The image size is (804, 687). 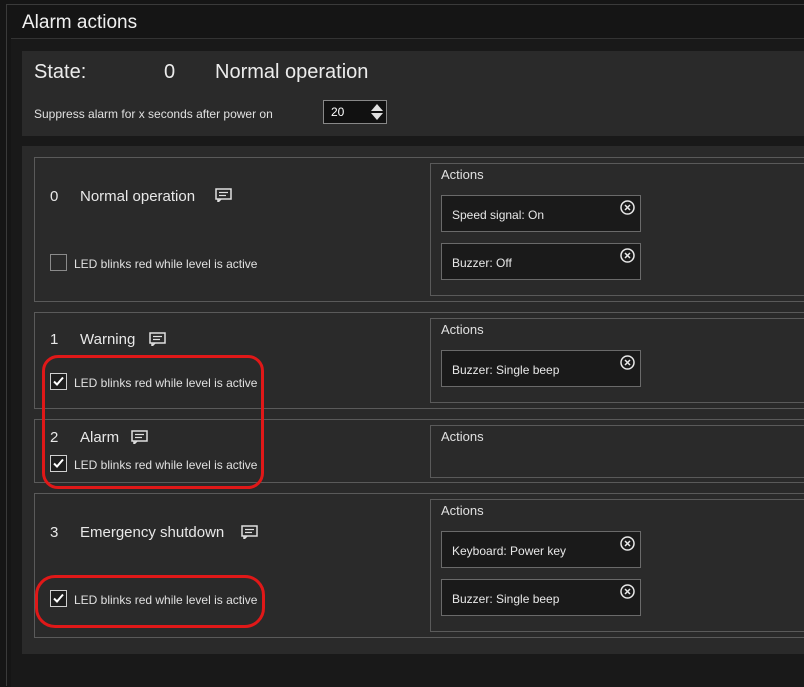 I want to click on action-label: Speed signal: On, so click(x=498, y=215).